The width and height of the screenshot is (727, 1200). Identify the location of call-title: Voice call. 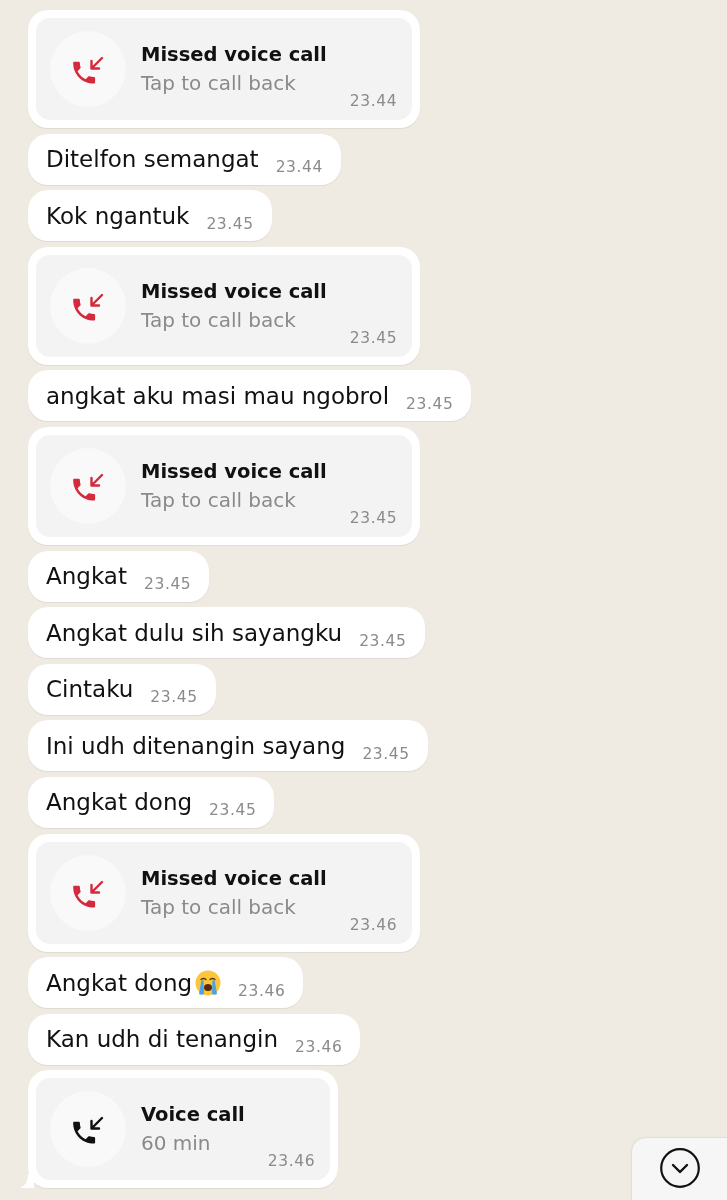
(193, 1115).